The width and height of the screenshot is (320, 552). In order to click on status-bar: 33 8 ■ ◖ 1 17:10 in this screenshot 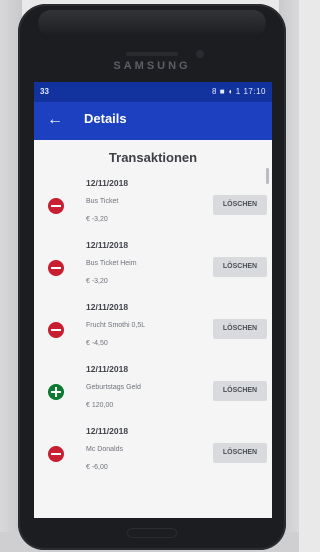, I will do `click(153, 92)`.